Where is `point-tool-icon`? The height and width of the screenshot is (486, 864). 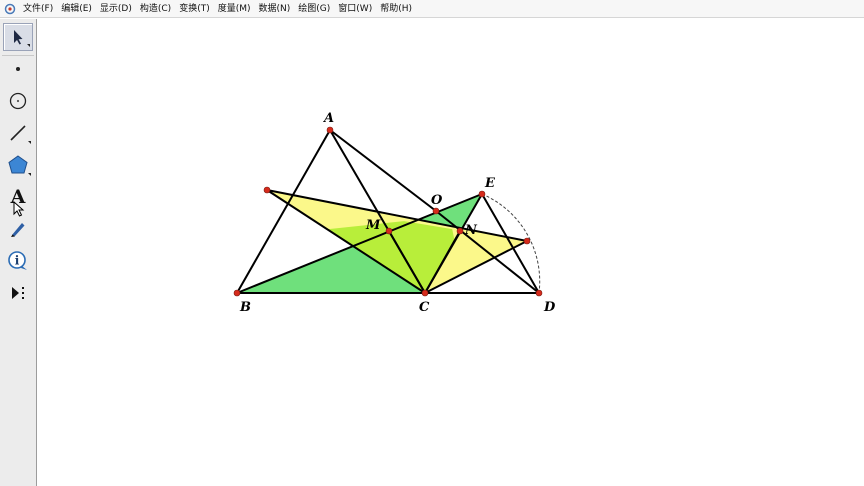
point-tool-icon is located at coordinates (18, 69).